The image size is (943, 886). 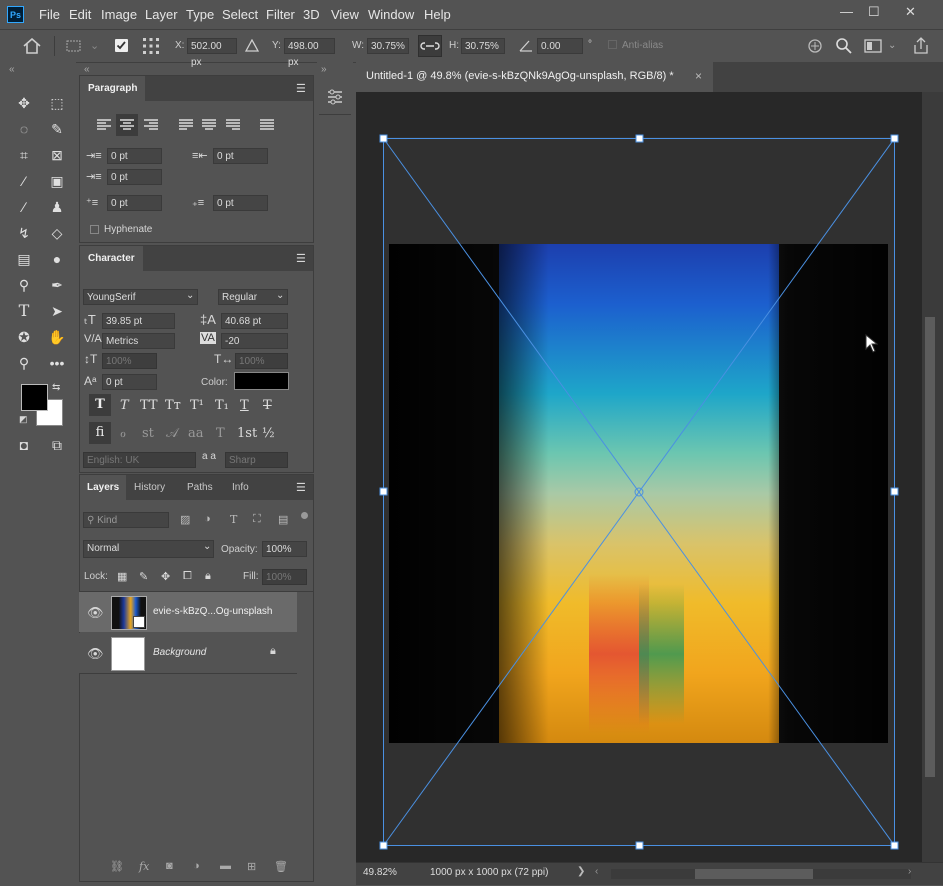 I want to click on eyedropper-tool-icon: ⁄, so click(x=24, y=181).